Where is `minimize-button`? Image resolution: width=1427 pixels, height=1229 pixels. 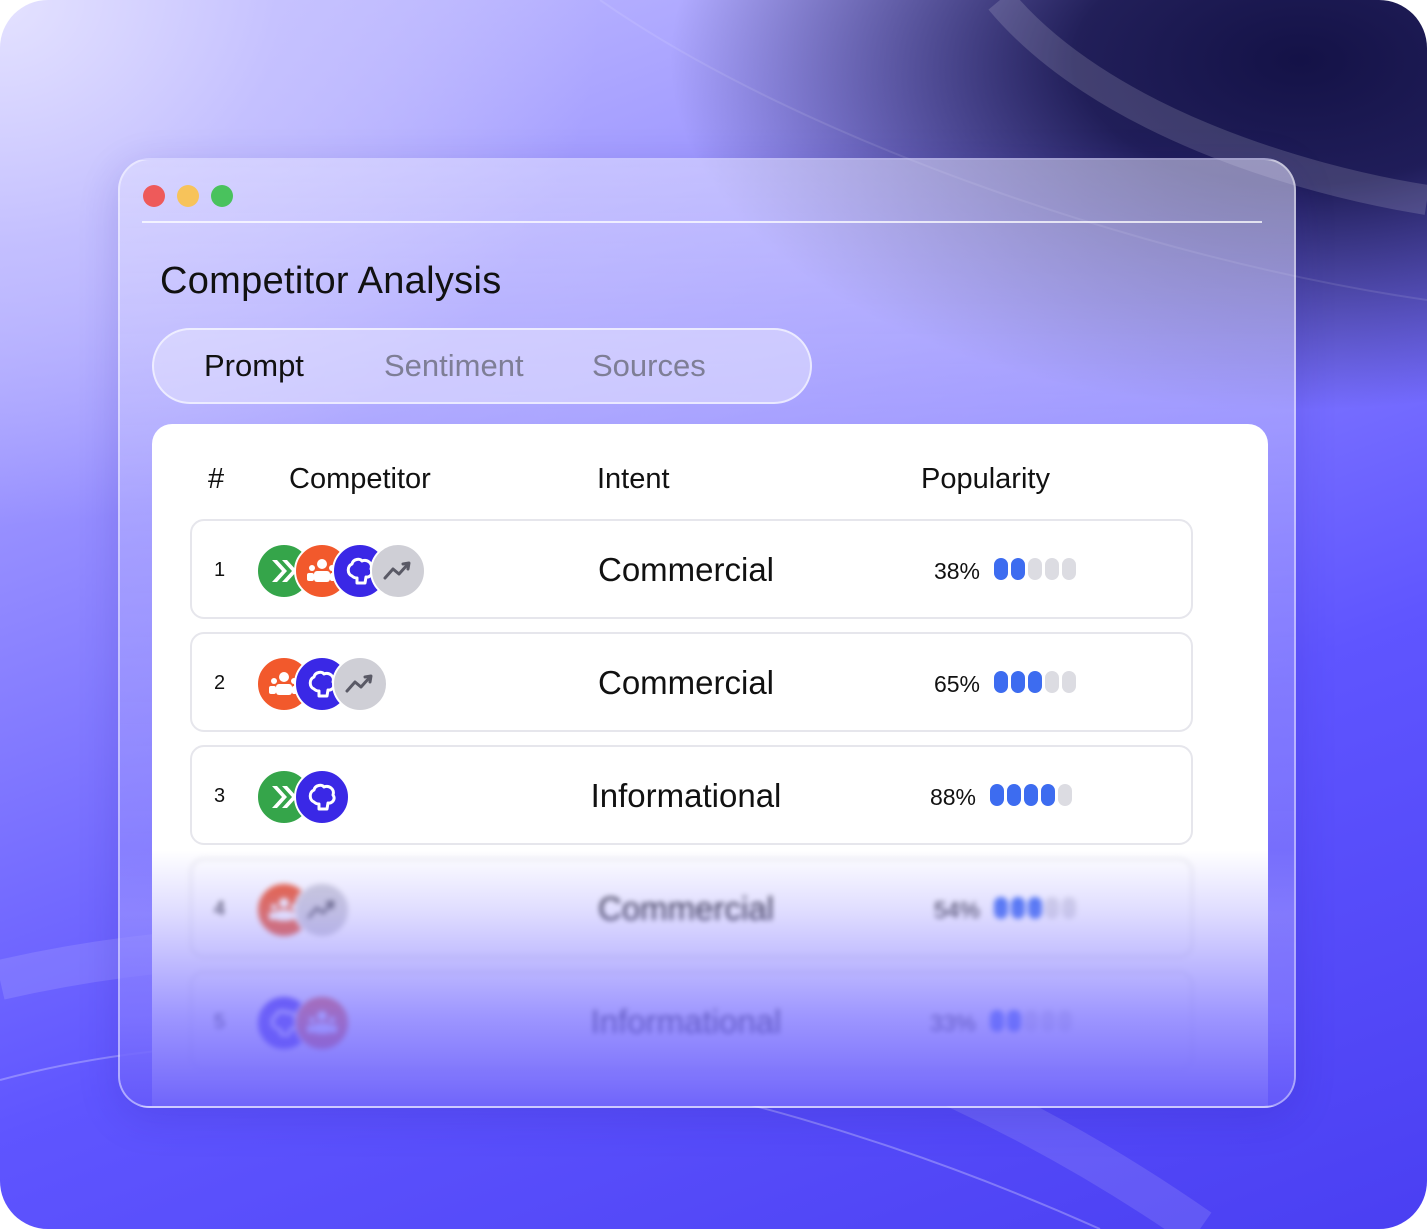
minimize-button is located at coordinates (188, 196).